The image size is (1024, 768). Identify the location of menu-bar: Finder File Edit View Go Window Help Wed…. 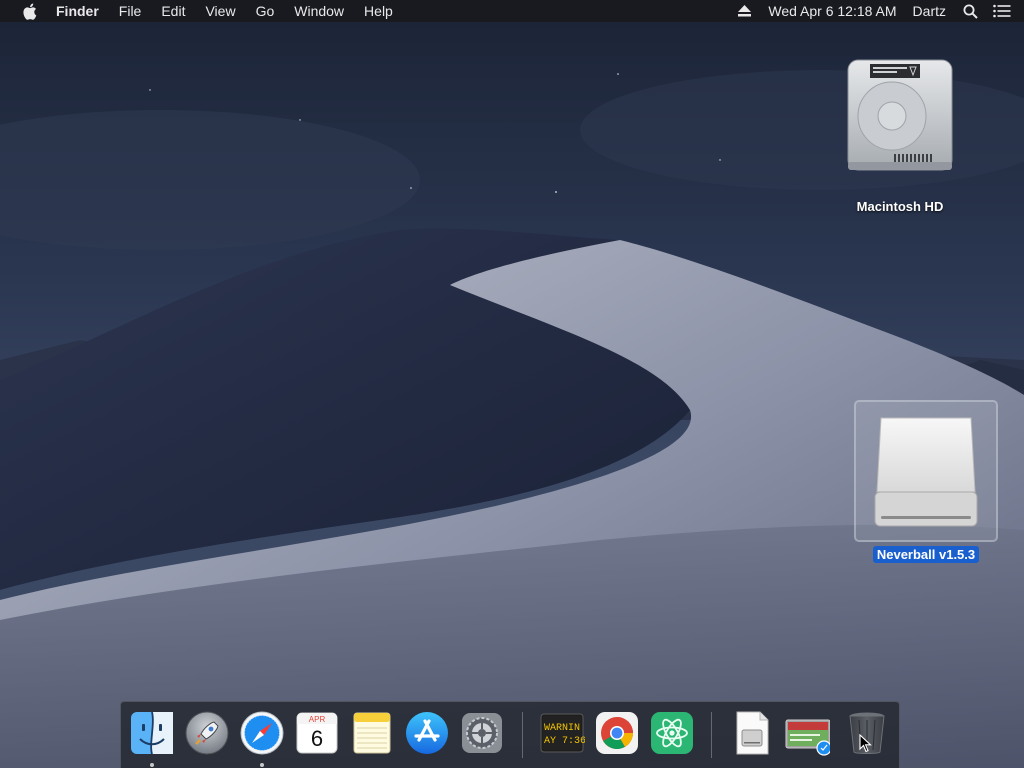
(512, 11).